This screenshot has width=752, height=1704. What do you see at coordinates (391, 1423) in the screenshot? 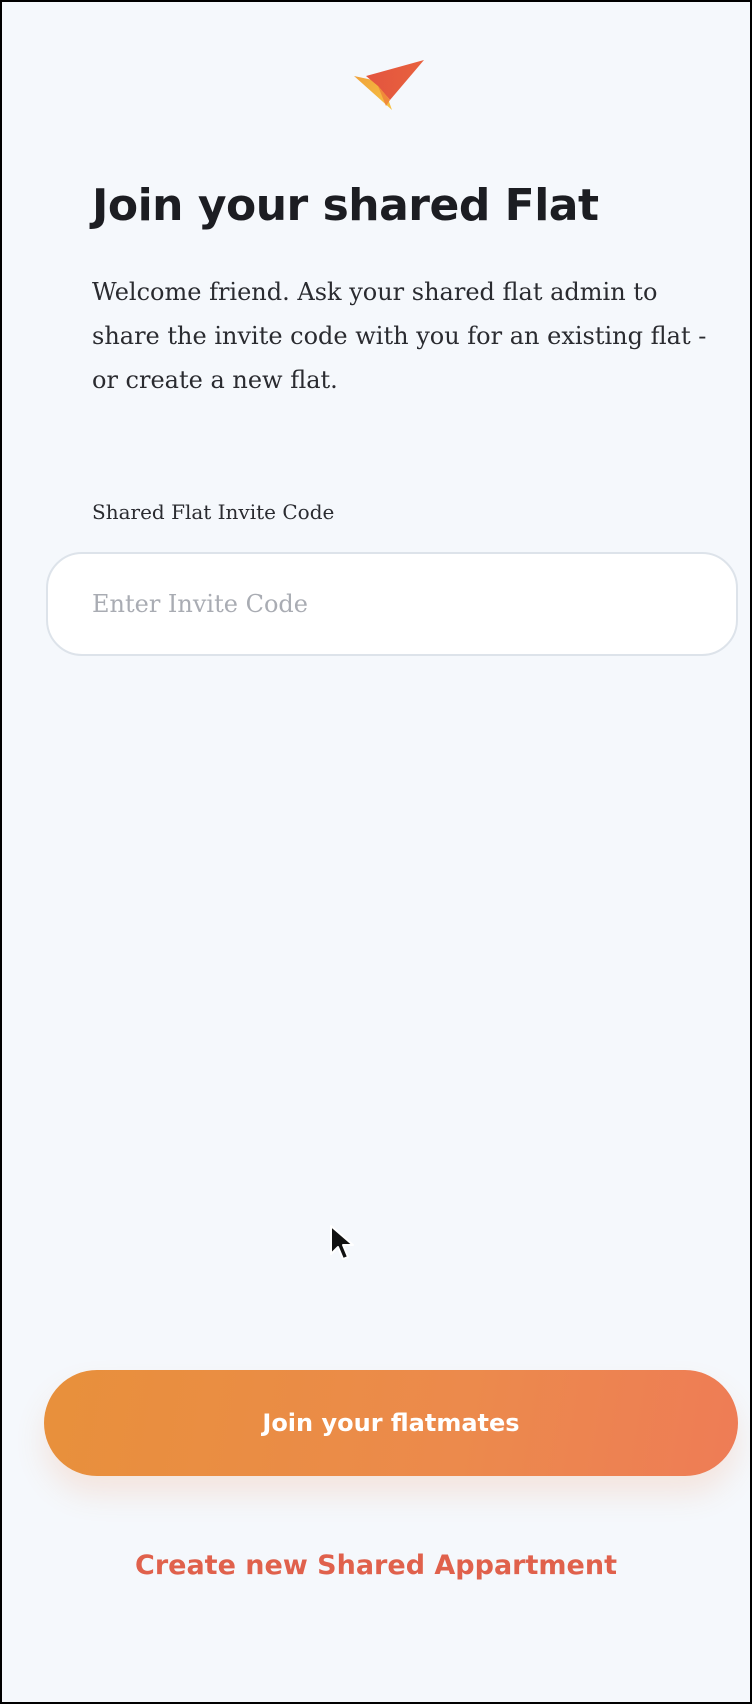
I see `join-flatmates-button: Join your flatmates` at bounding box center [391, 1423].